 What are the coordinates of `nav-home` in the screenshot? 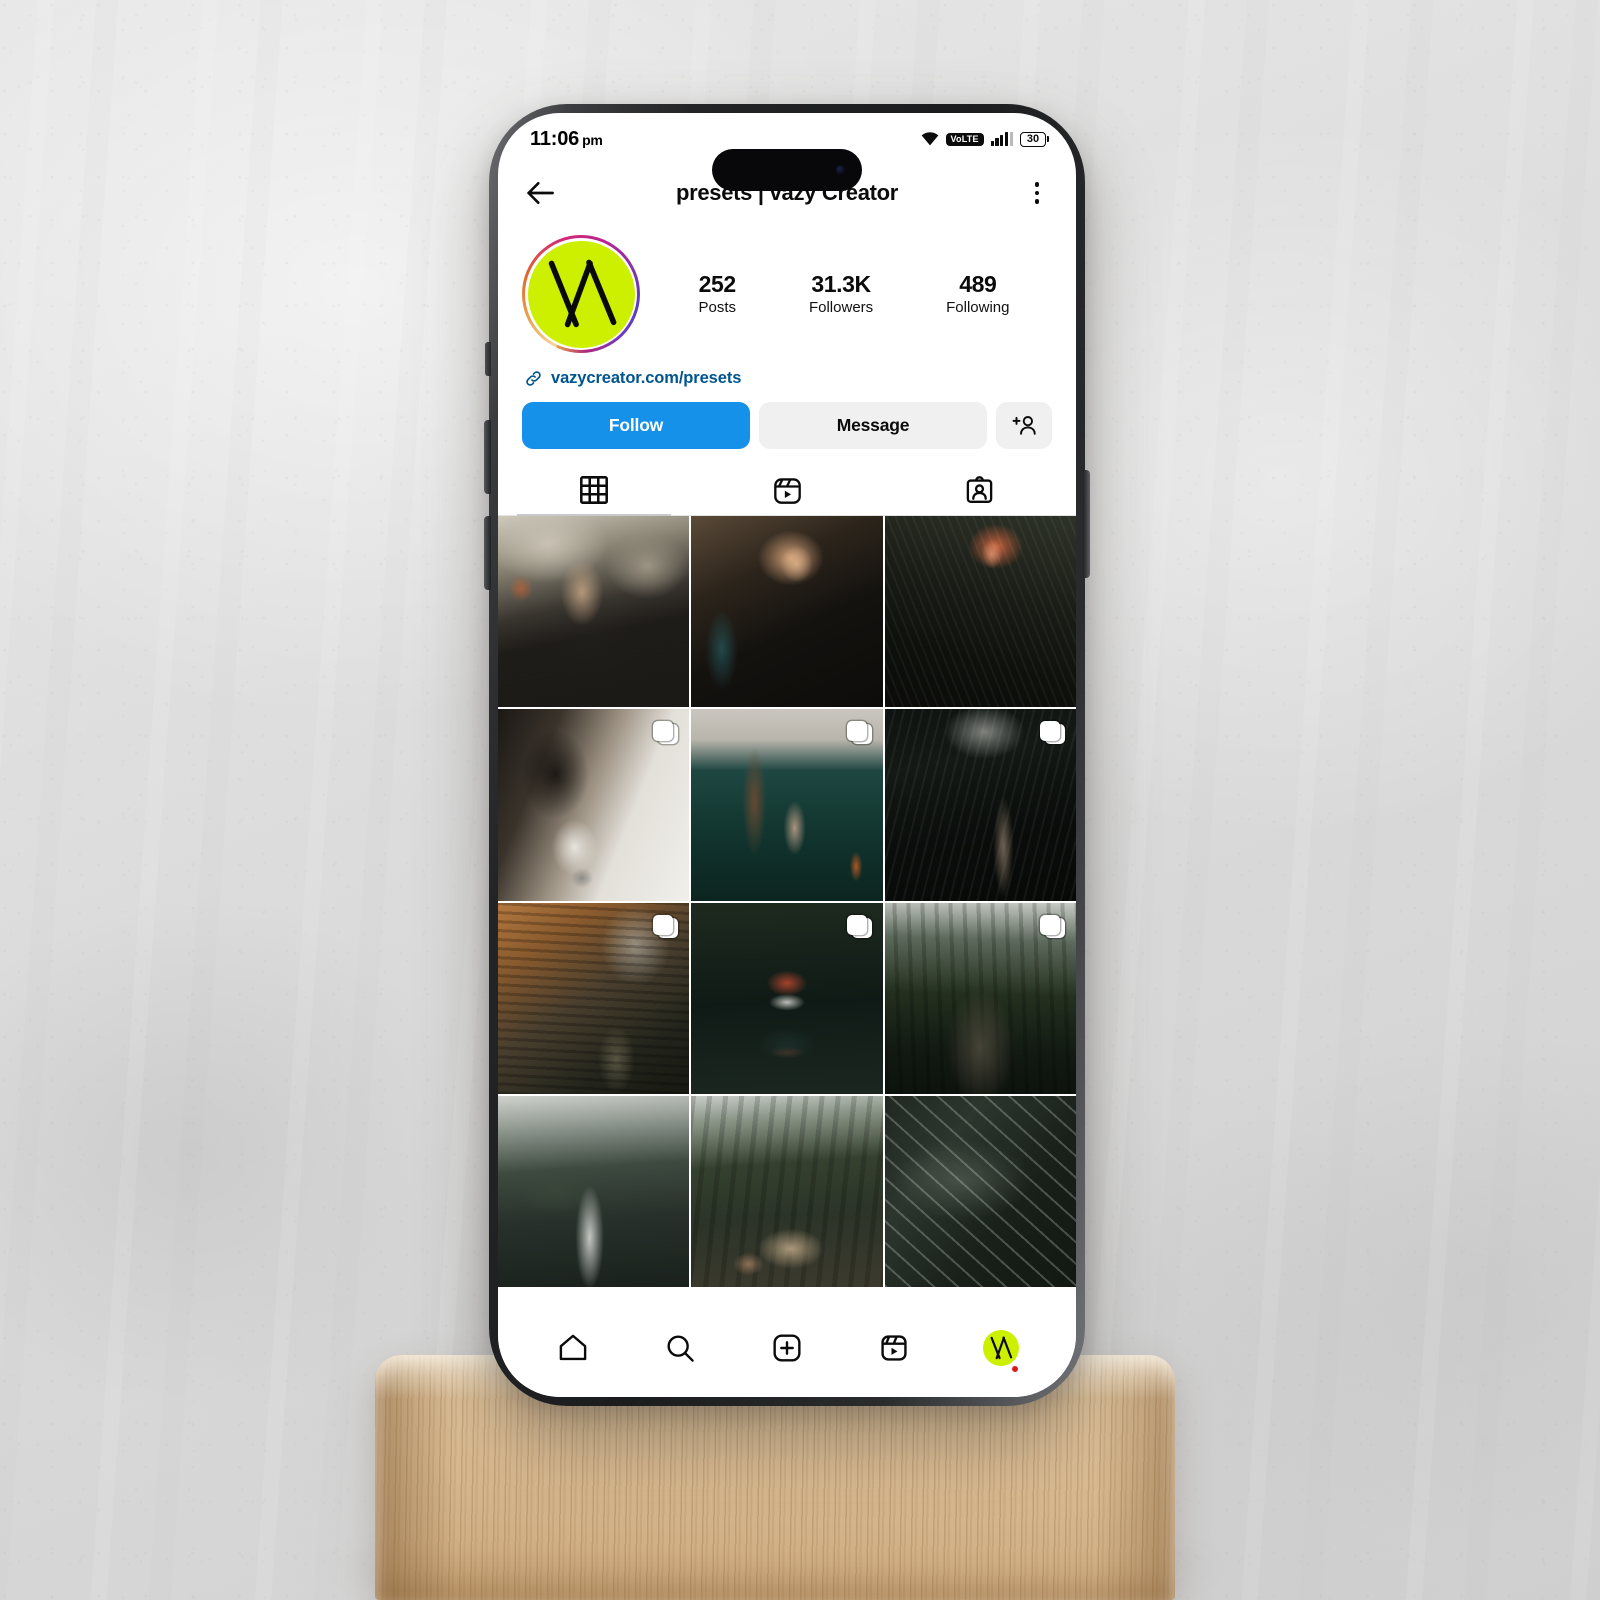 It's located at (573, 1348).